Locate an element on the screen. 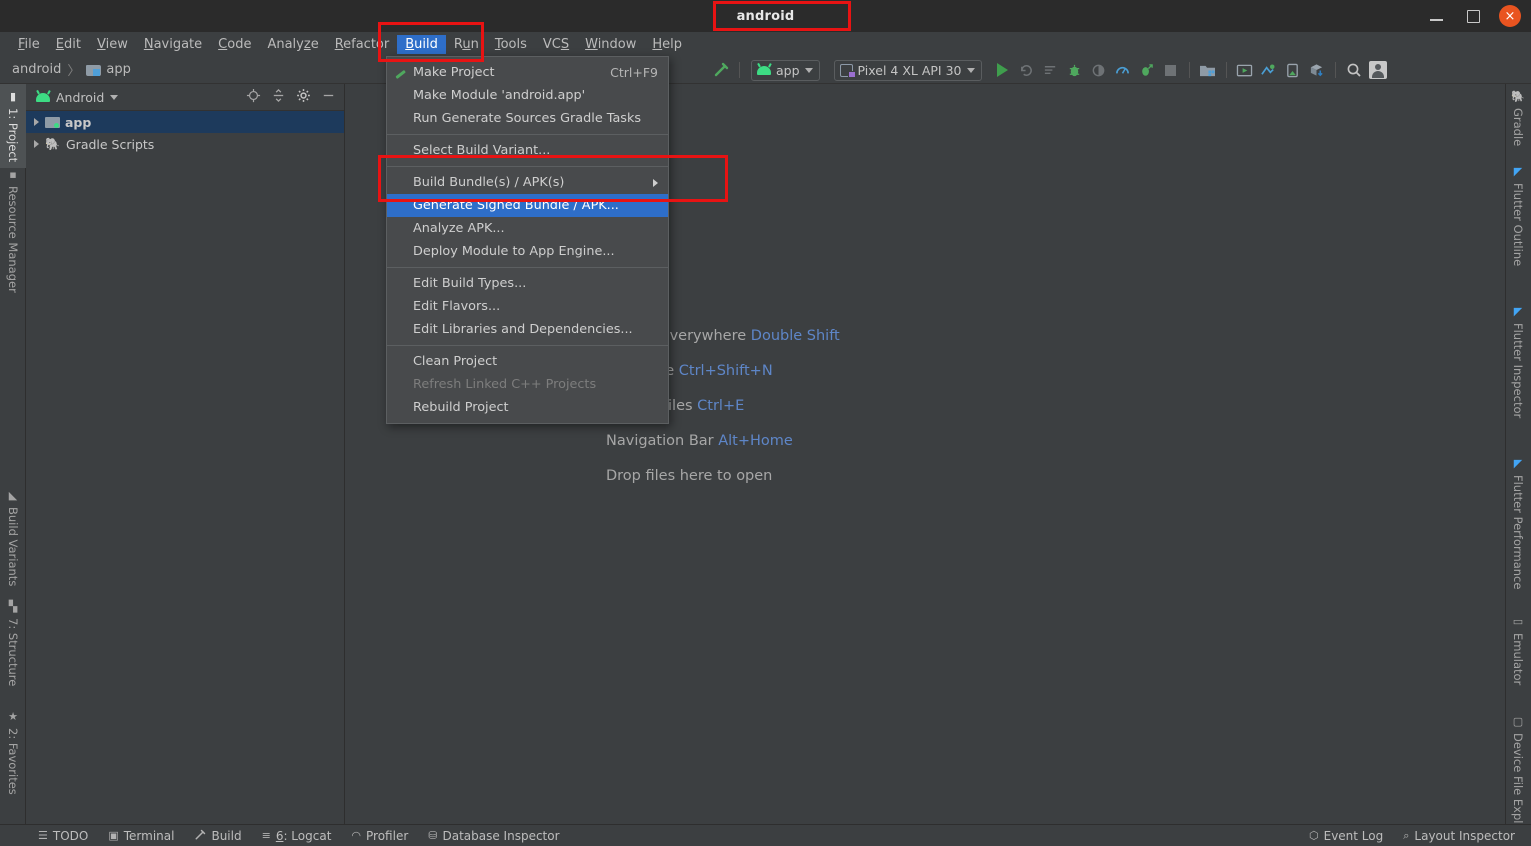 The height and width of the screenshot is (846, 1531). status-event-log: ⬡ Event Log is located at coordinates (1346, 836).